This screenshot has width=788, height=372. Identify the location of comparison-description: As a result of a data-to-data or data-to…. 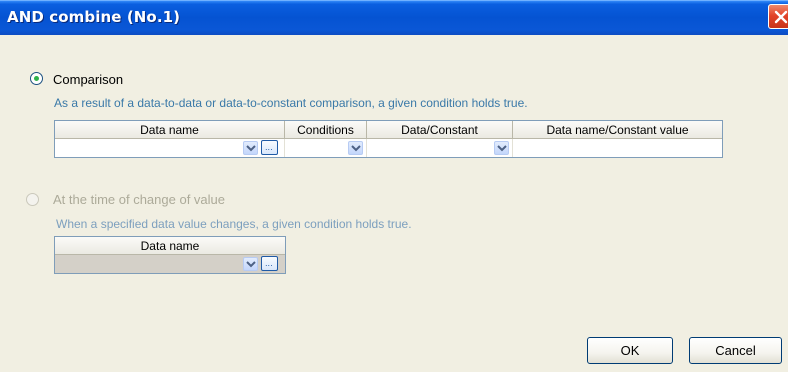
(291, 103).